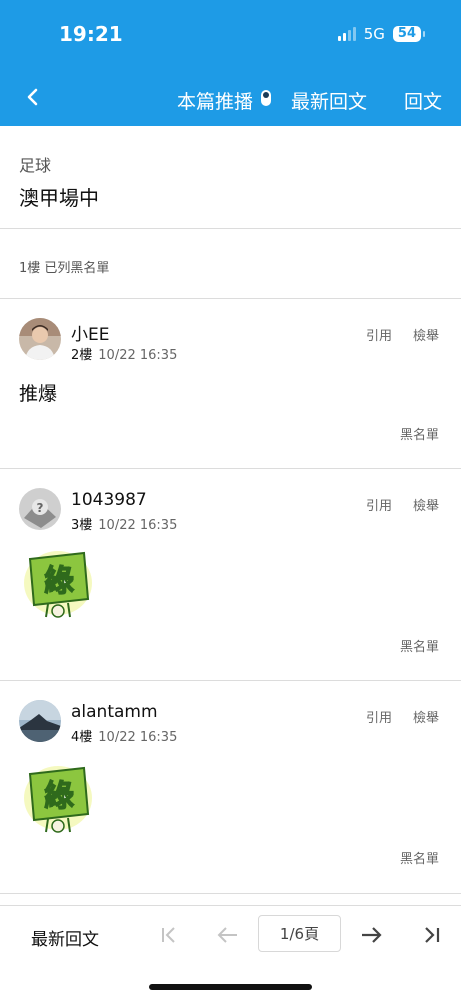 The image size is (461, 1001). Describe the element at coordinates (230, 987) in the screenshot. I see `home-indicator` at that location.